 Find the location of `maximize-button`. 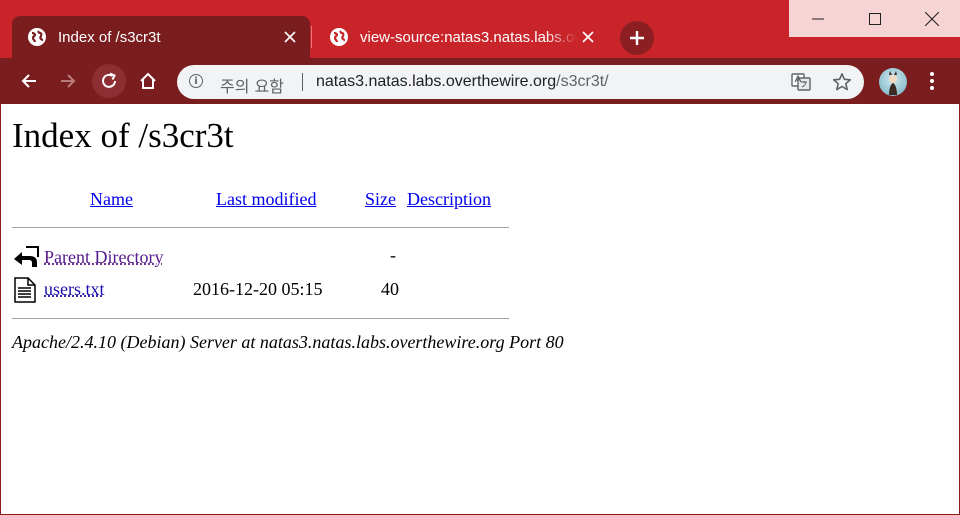

maximize-button is located at coordinates (874, 18).